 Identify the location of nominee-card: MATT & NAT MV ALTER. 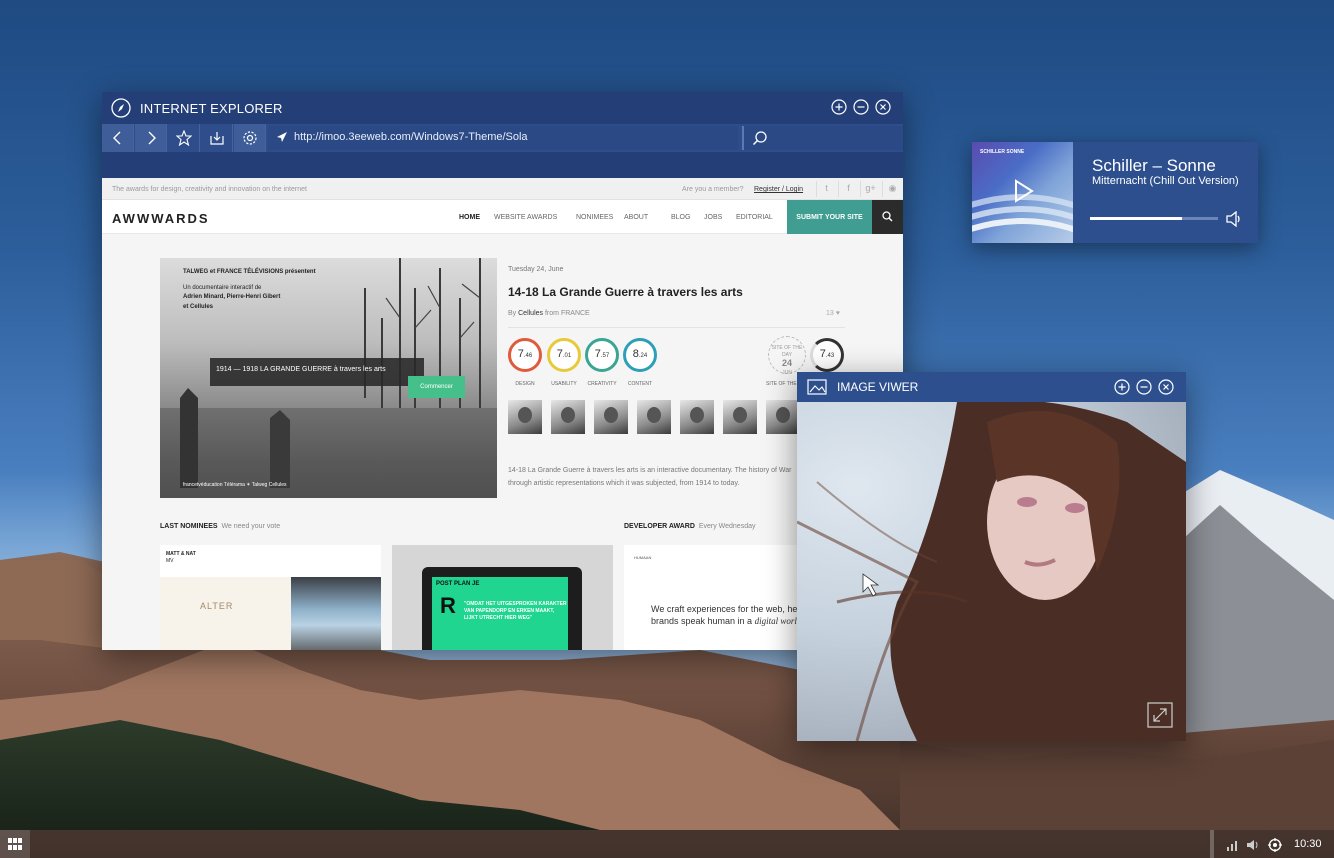
(270, 597).